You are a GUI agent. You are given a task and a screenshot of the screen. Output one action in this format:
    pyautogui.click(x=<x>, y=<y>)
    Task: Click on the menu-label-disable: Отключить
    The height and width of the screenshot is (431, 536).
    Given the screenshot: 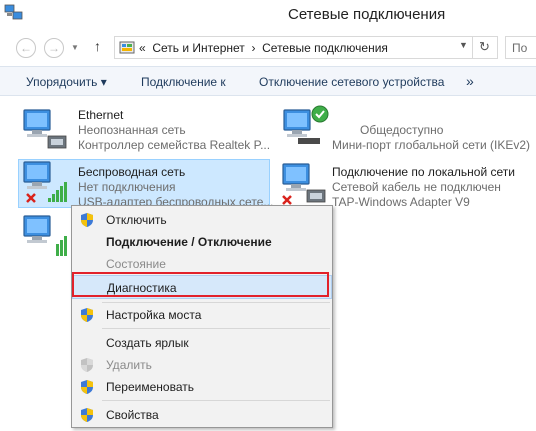 What is the action you would take?
    pyautogui.click(x=136, y=220)
    